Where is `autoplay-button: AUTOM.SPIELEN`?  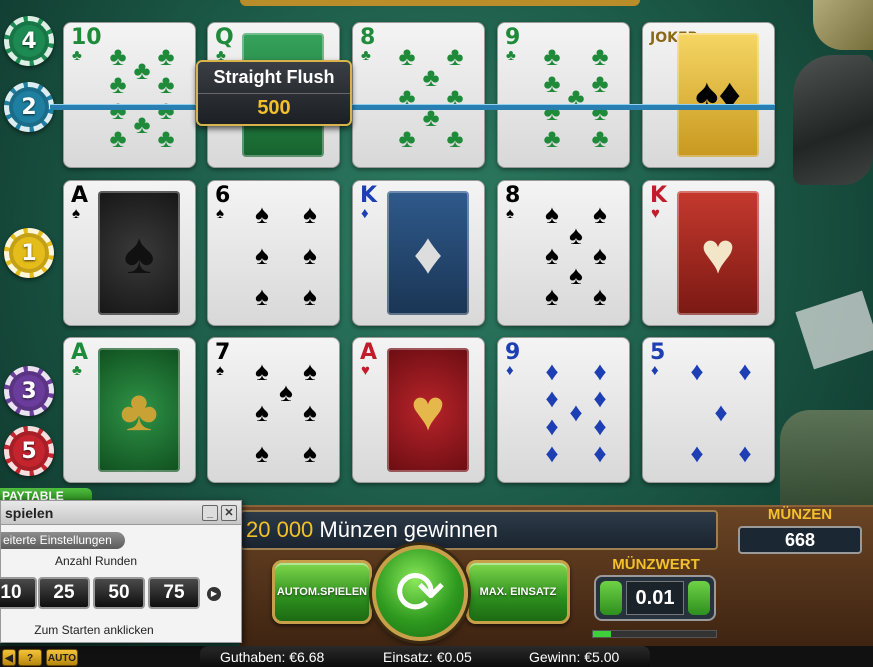 autoplay-button: AUTOM.SPIELEN is located at coordinates (322, 592).